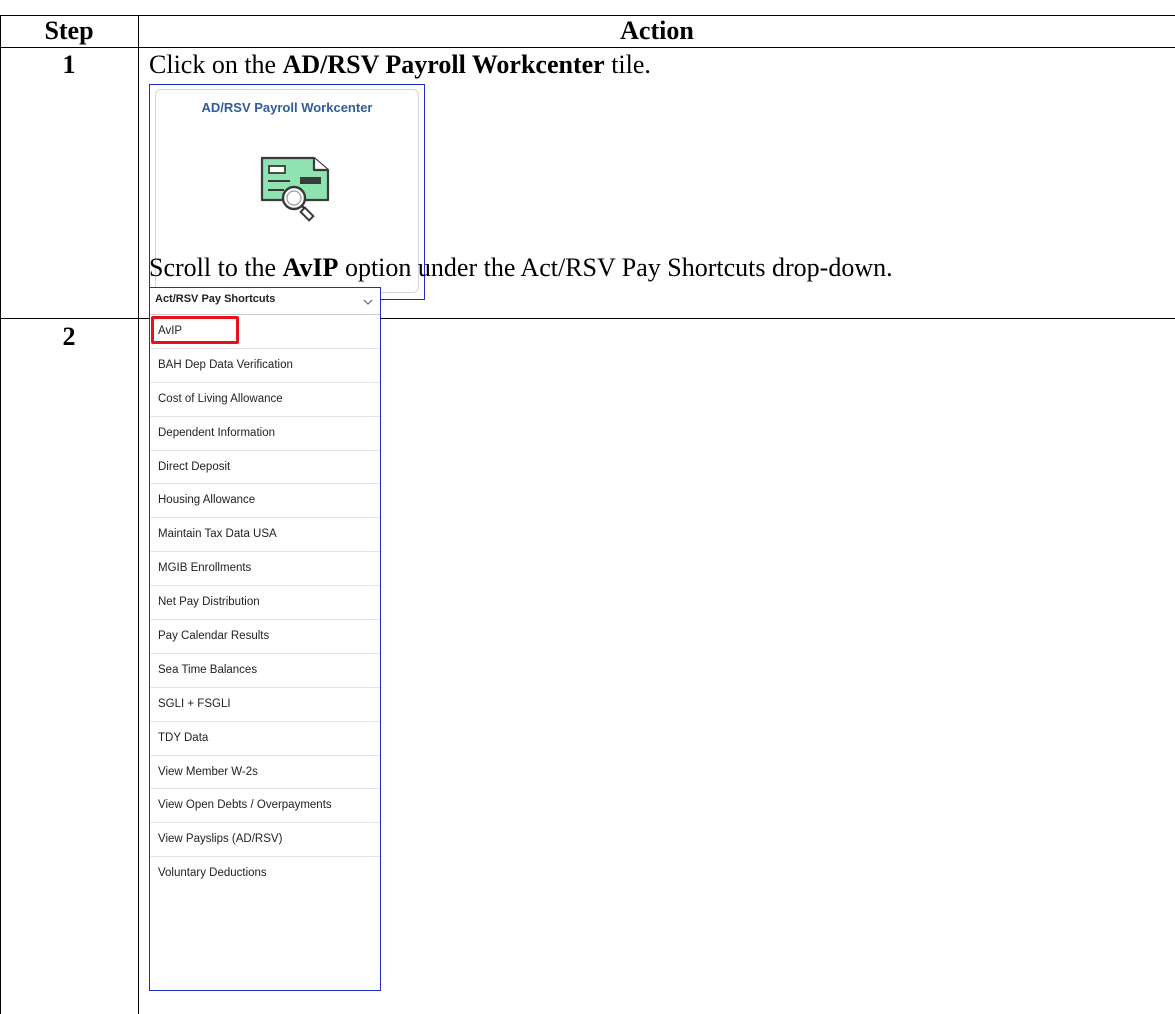  Describe the element at coordinates (265, 705) in the screenshot. I see `dropdown-item: SGLI + FSGLI` at that location.